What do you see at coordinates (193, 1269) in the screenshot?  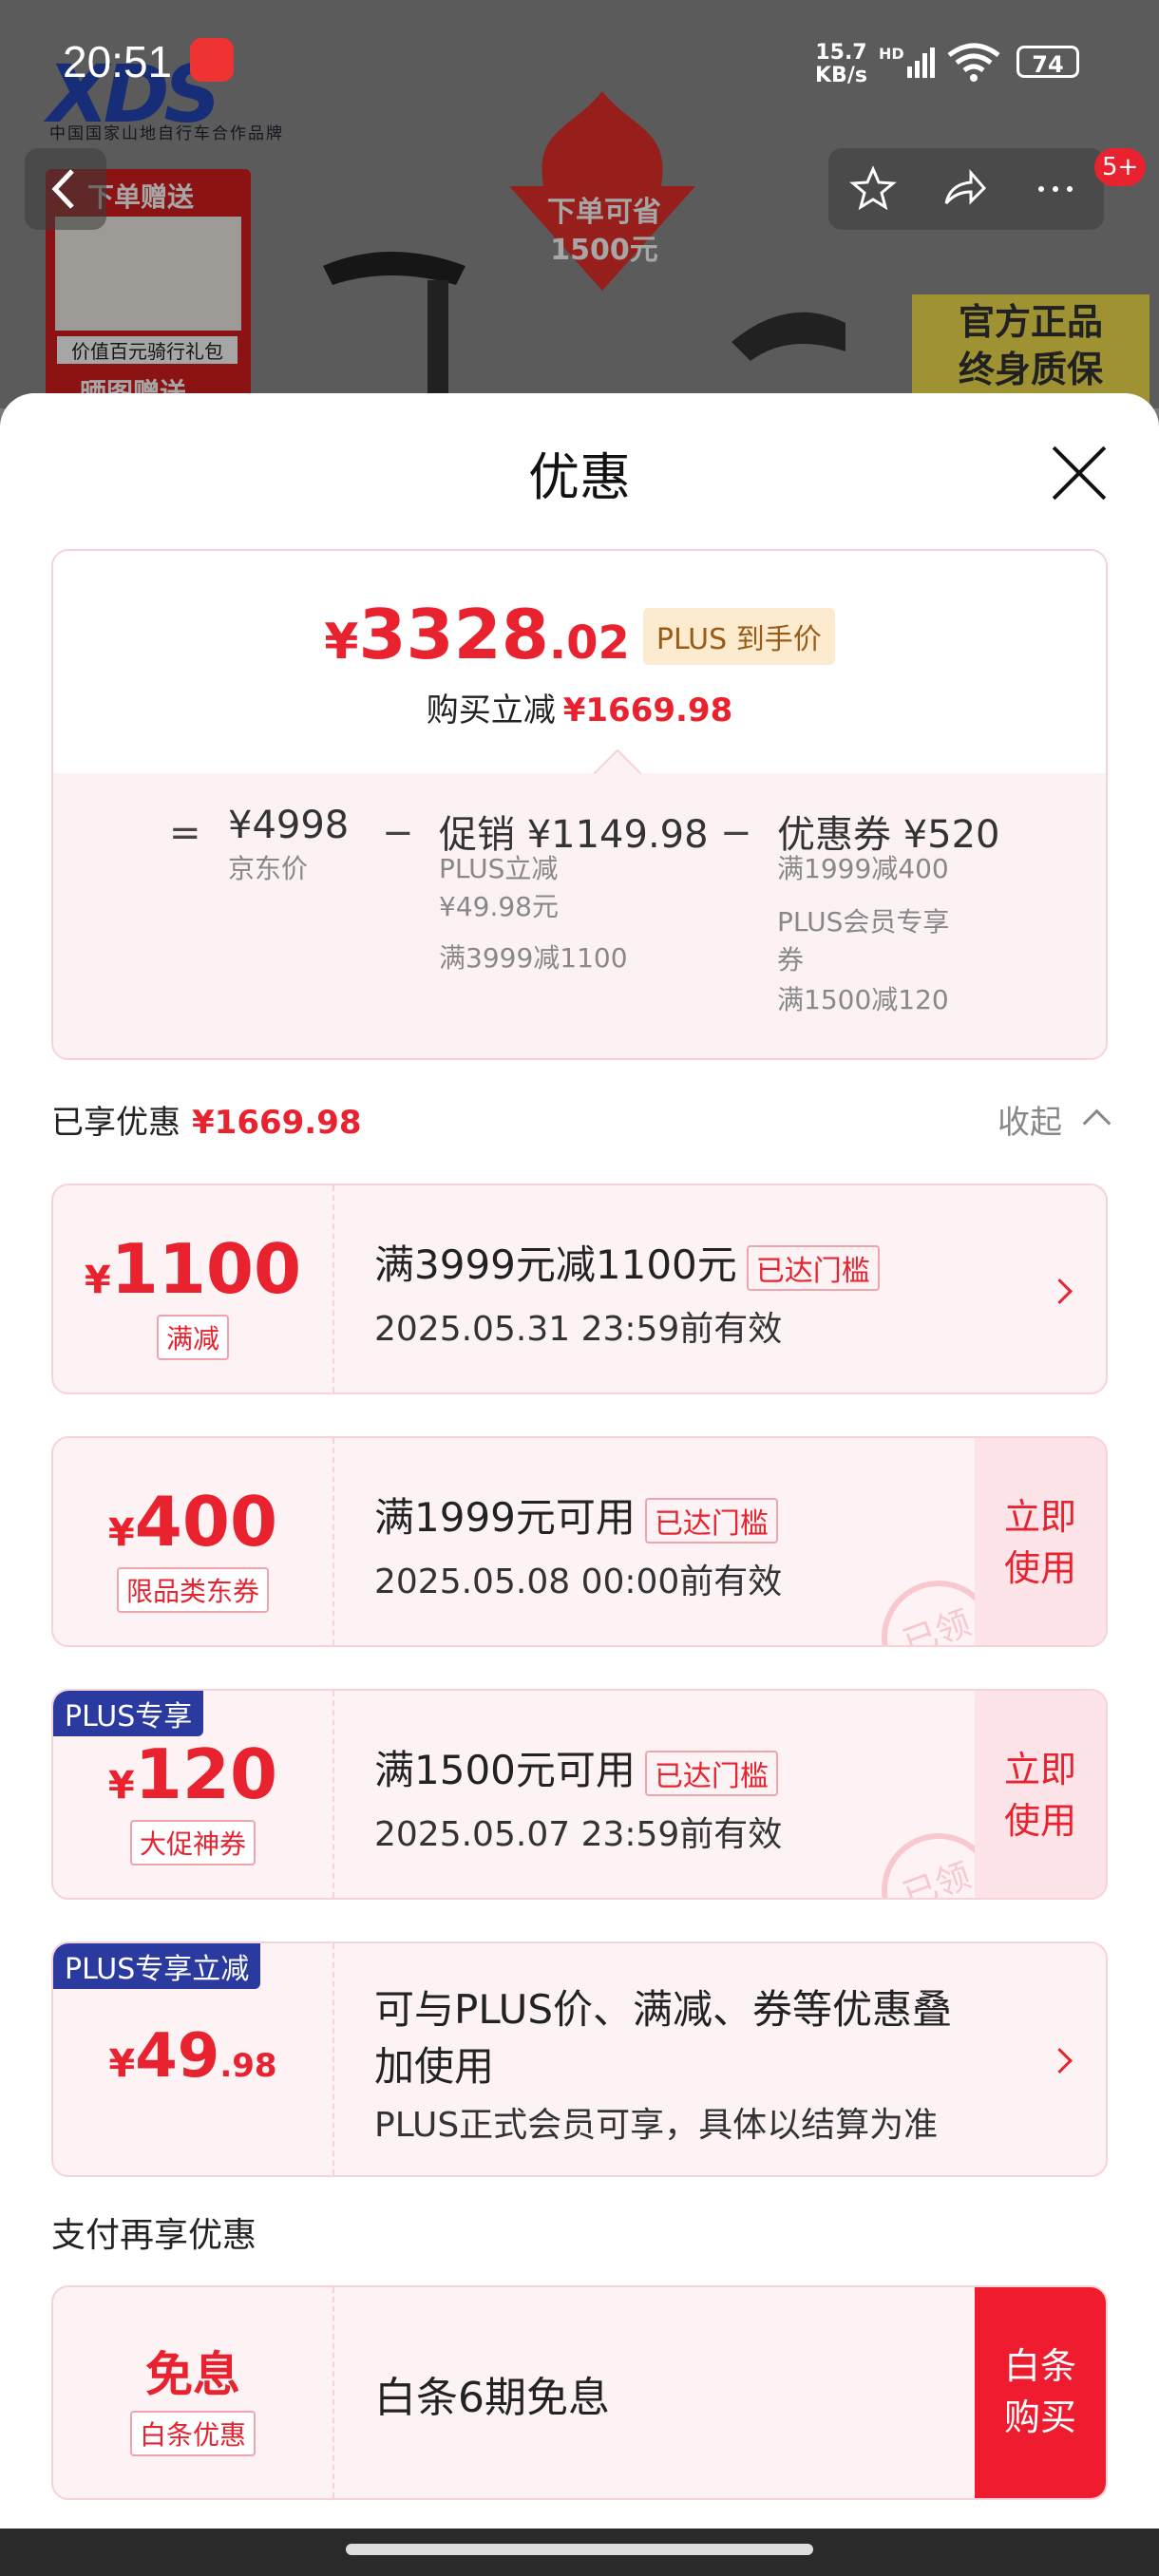 I see `coupon-amount: ¥1100` at bounding box center [193, 1269].